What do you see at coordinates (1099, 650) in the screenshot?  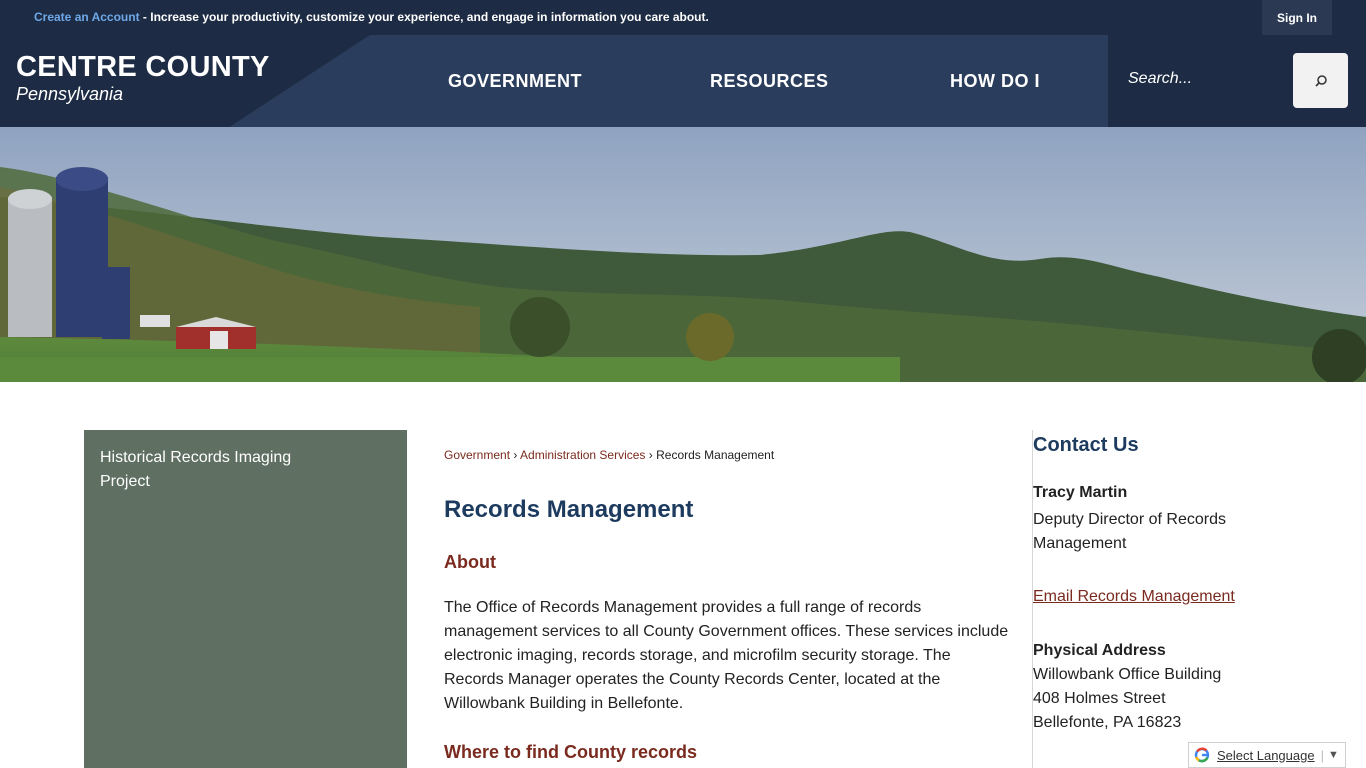 I see `address-label: Physical Address` at bounding box center [1099, 650].